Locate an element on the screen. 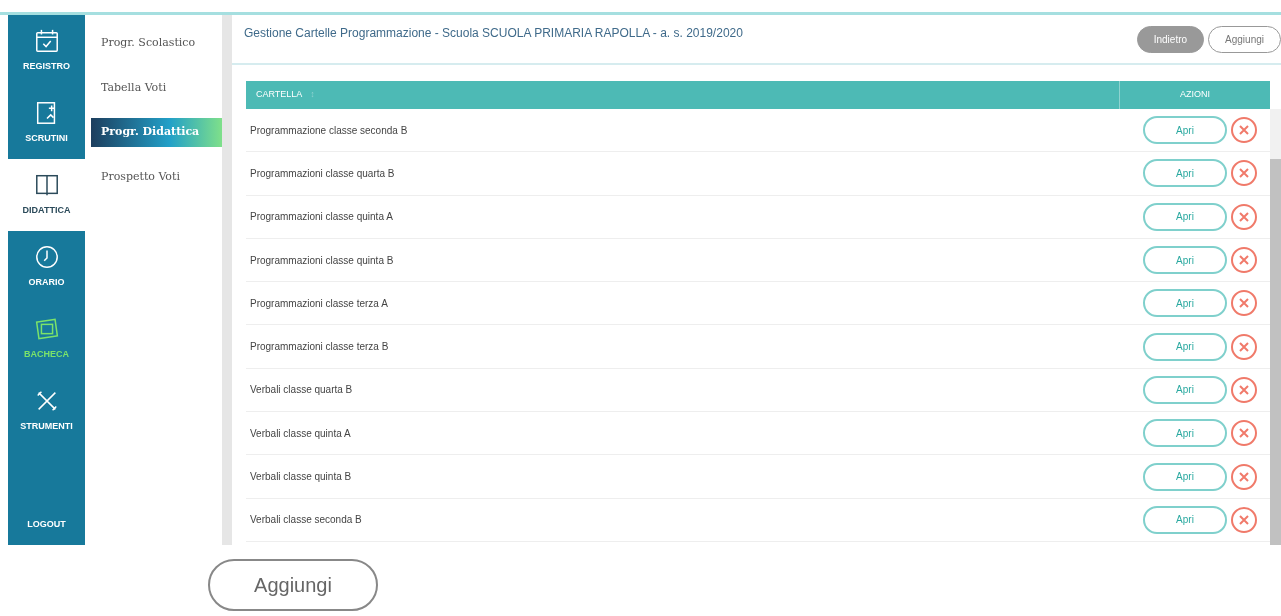 The width and height of the screenshot is (1281, 616). rail-item: STRUMENTI is located at coordinates (46, 411).